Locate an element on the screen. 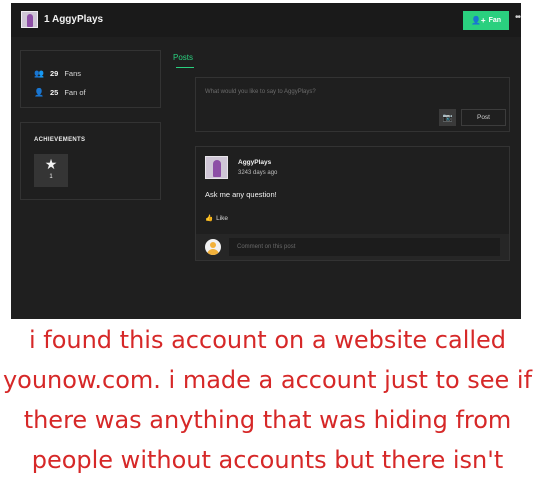 This screenshot has height=480, width=535. stats-card: 👥 29 Fans 👤 25 Fan of is located at coordinates (90, 79).